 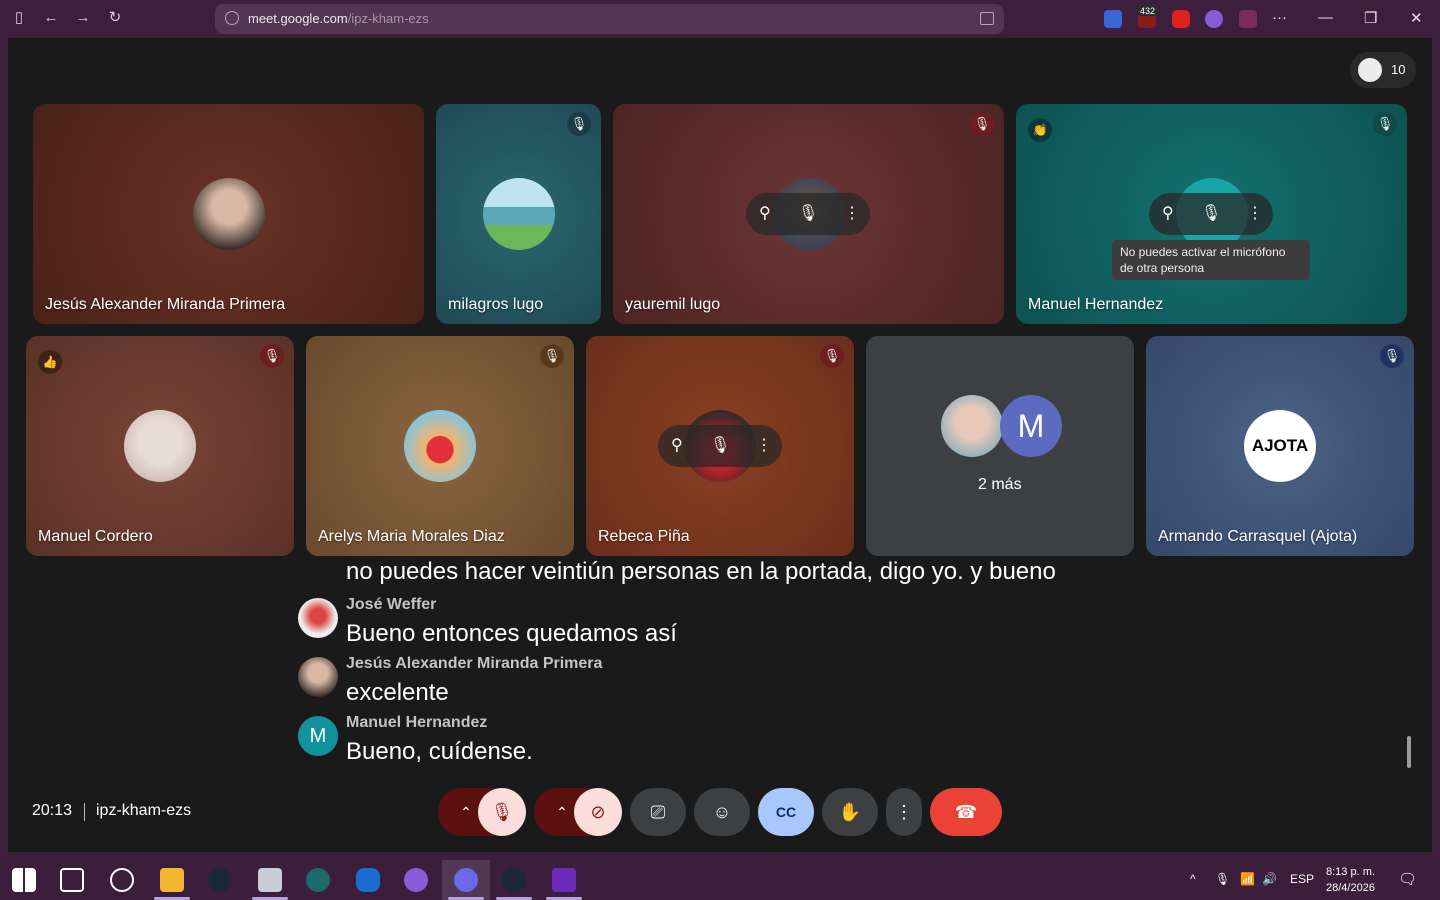 I want to click on task-view-icon, so click(x=72, y=880).